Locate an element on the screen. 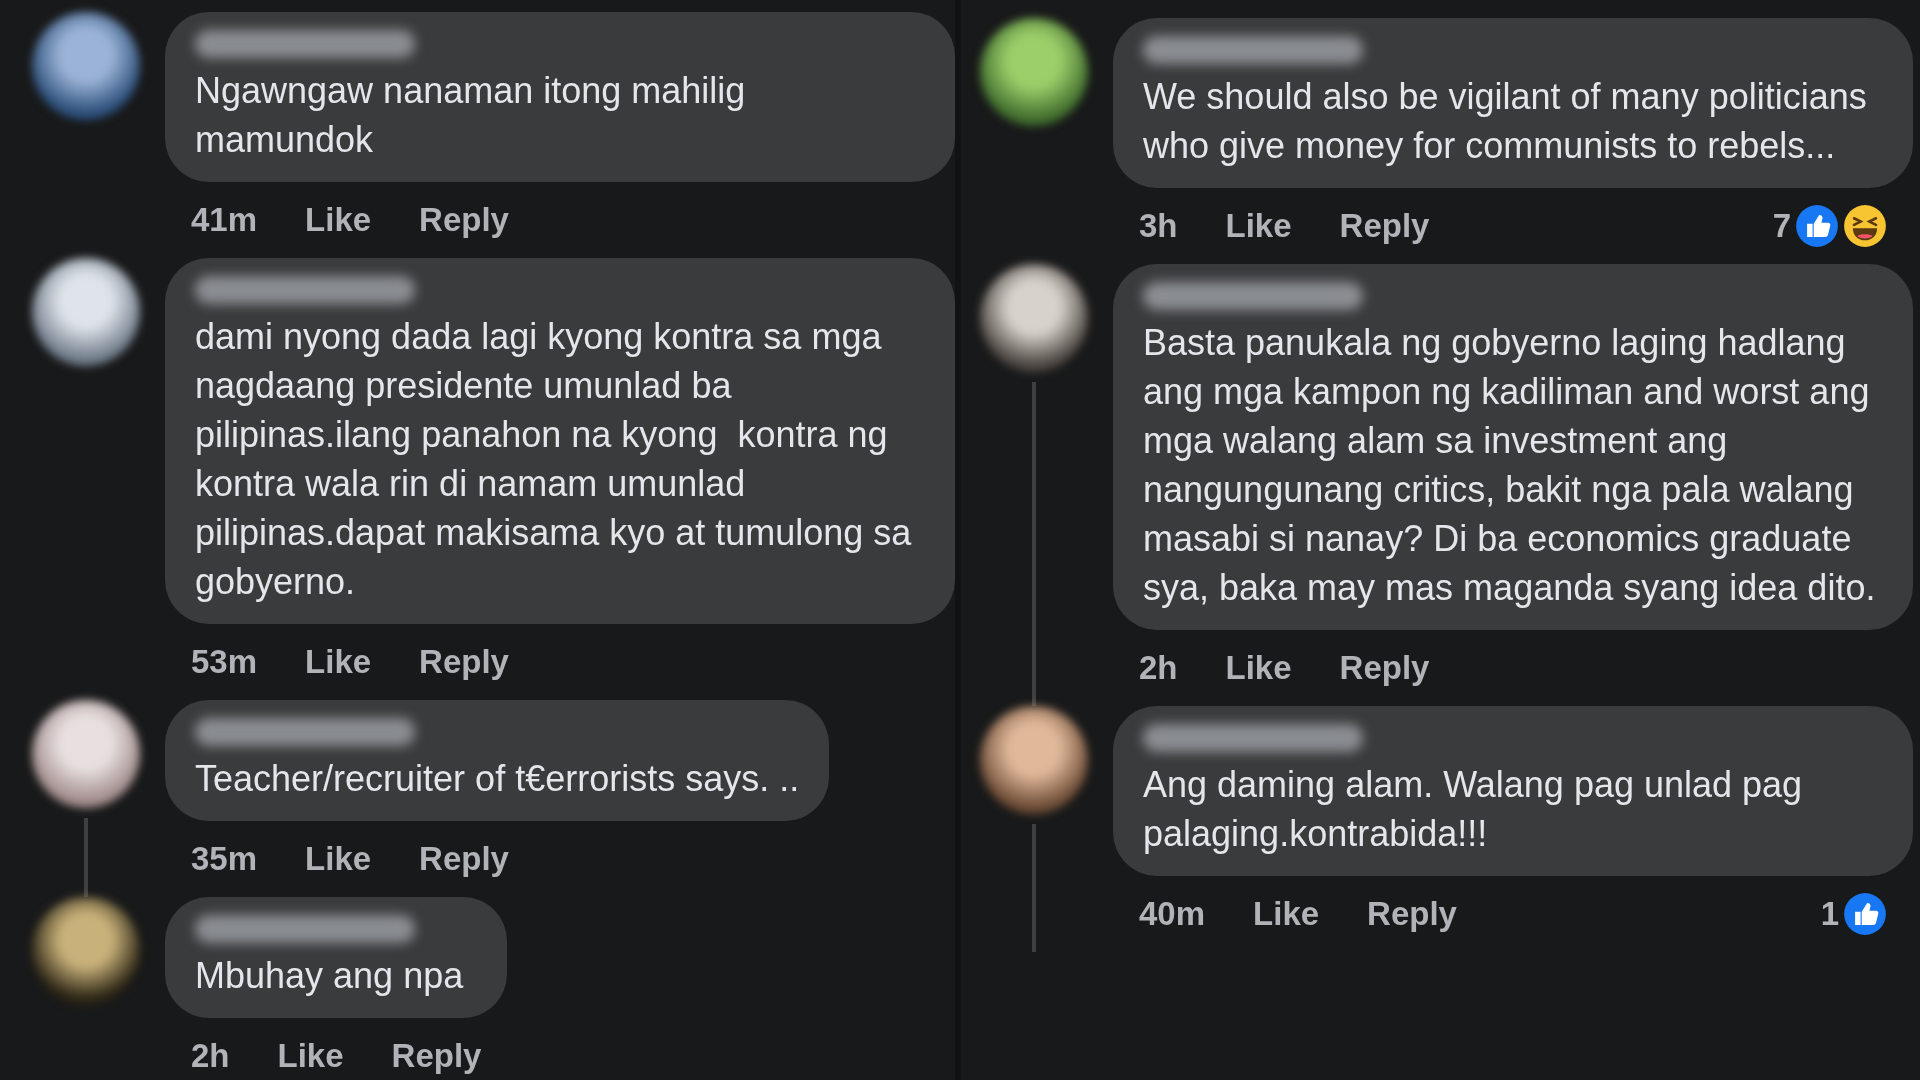 The height and width of the screenshot is (1080, 1920). comment-time: 41m is located at coordinates (224, 220).